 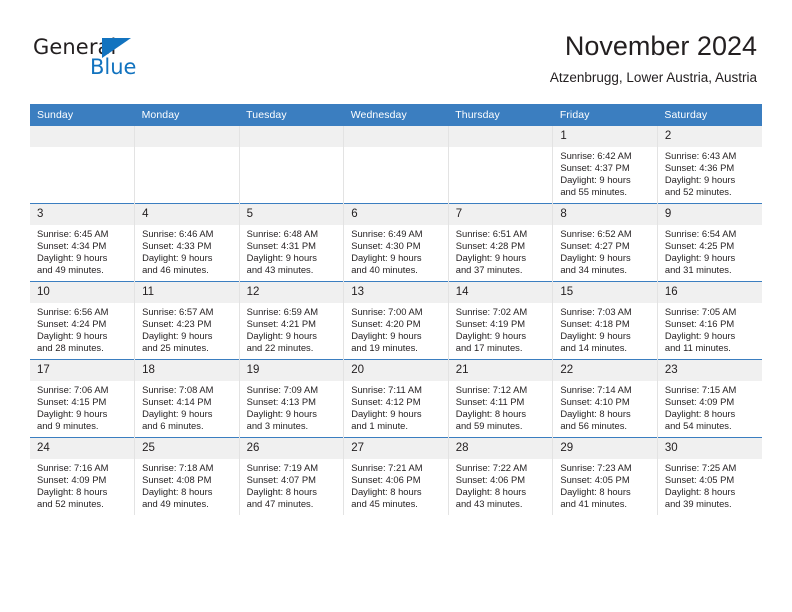 I want to click on sunrise-time: Sunrise: 7:22 AM, so click(x=491, y=467).